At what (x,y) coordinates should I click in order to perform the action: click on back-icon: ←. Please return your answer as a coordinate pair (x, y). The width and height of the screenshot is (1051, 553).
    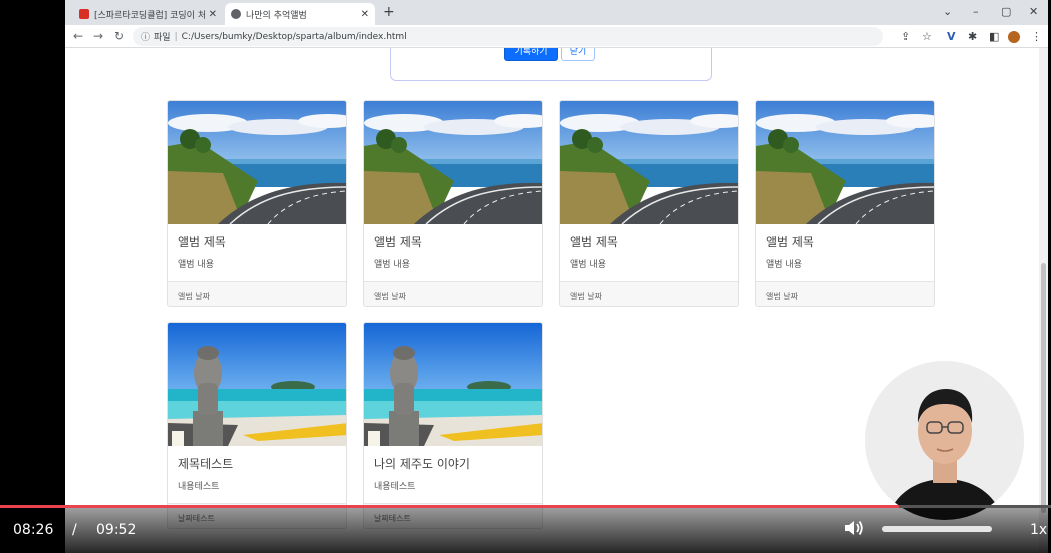
    Looking at the image, I should click on (78, 36).